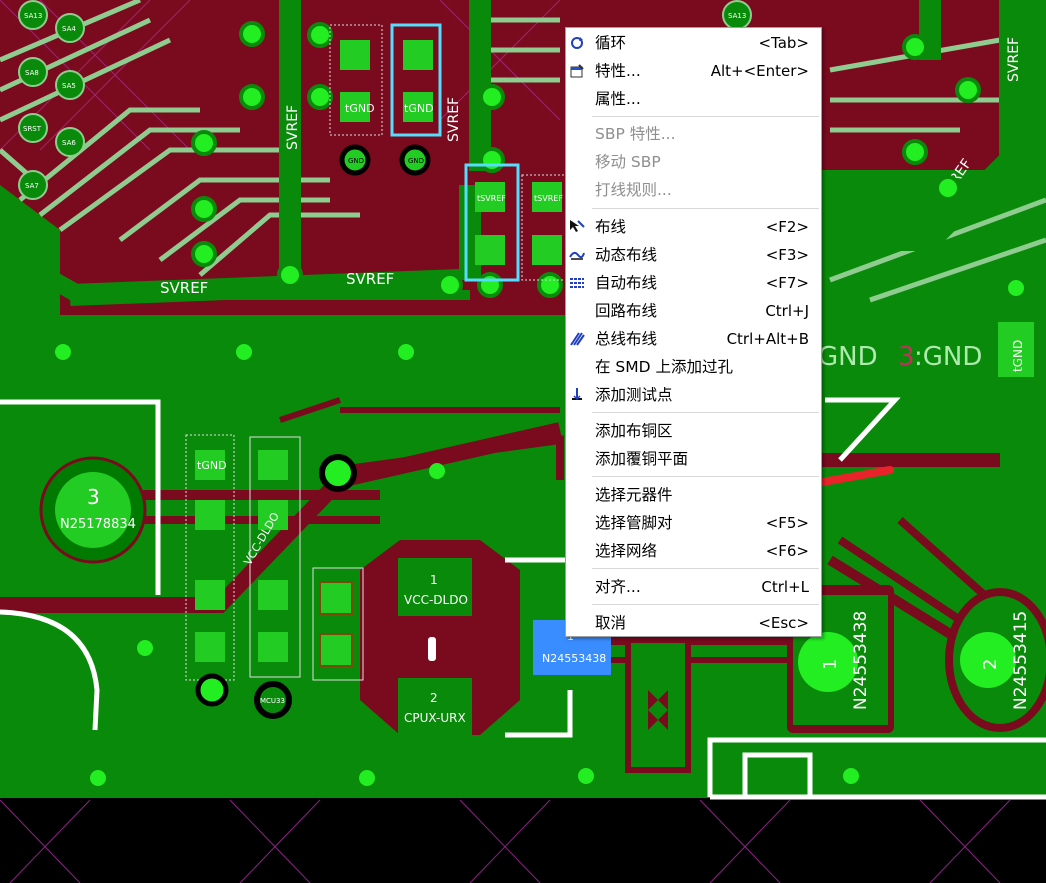 The image size is (1046, 883). What do you see at coordinates (634, 495) in the screenshot?
I see `menu-item-label: 选择元器件` at bounding box center [634, 495].